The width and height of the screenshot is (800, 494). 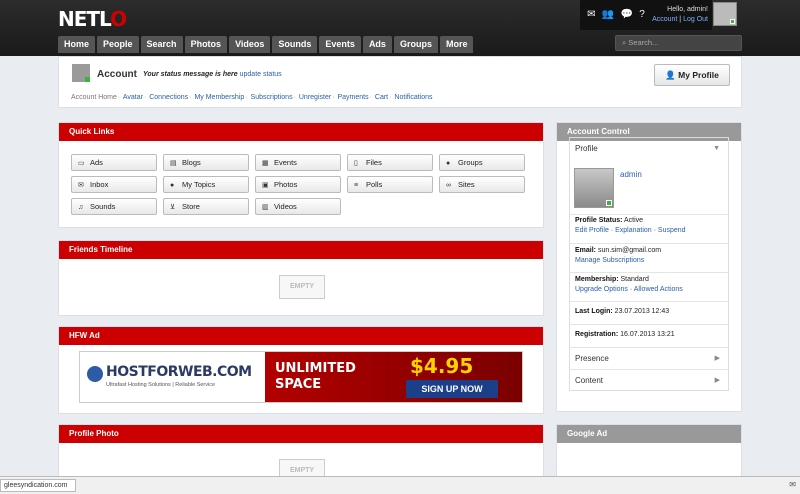 I want to click on quick-link-groups: ● Groups, so click(x=482, y=162).